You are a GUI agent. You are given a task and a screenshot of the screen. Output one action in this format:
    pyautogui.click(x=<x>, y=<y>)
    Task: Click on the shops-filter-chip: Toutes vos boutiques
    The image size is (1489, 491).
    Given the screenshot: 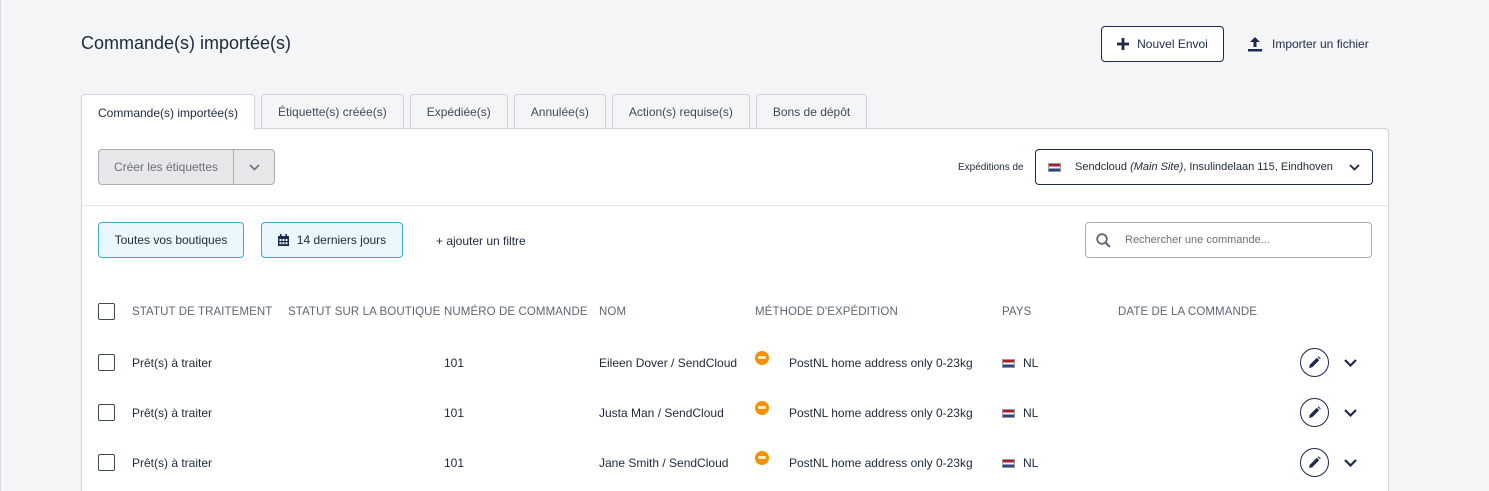 What is the action you would take?
    pyautogui.click(x=171, y=240)
    